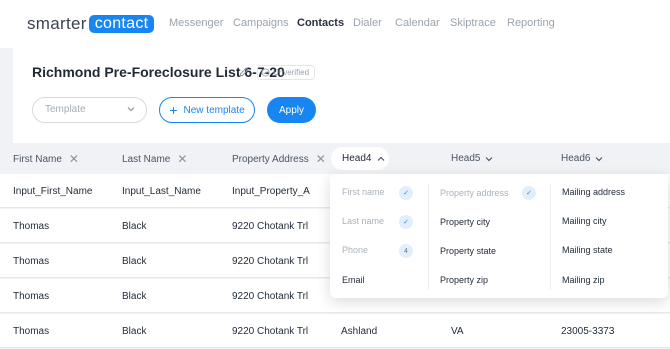  What do you see at coordinates (89, 110) in the screenshot?
I see `template-select: Template` at bounding box center [89, 110].